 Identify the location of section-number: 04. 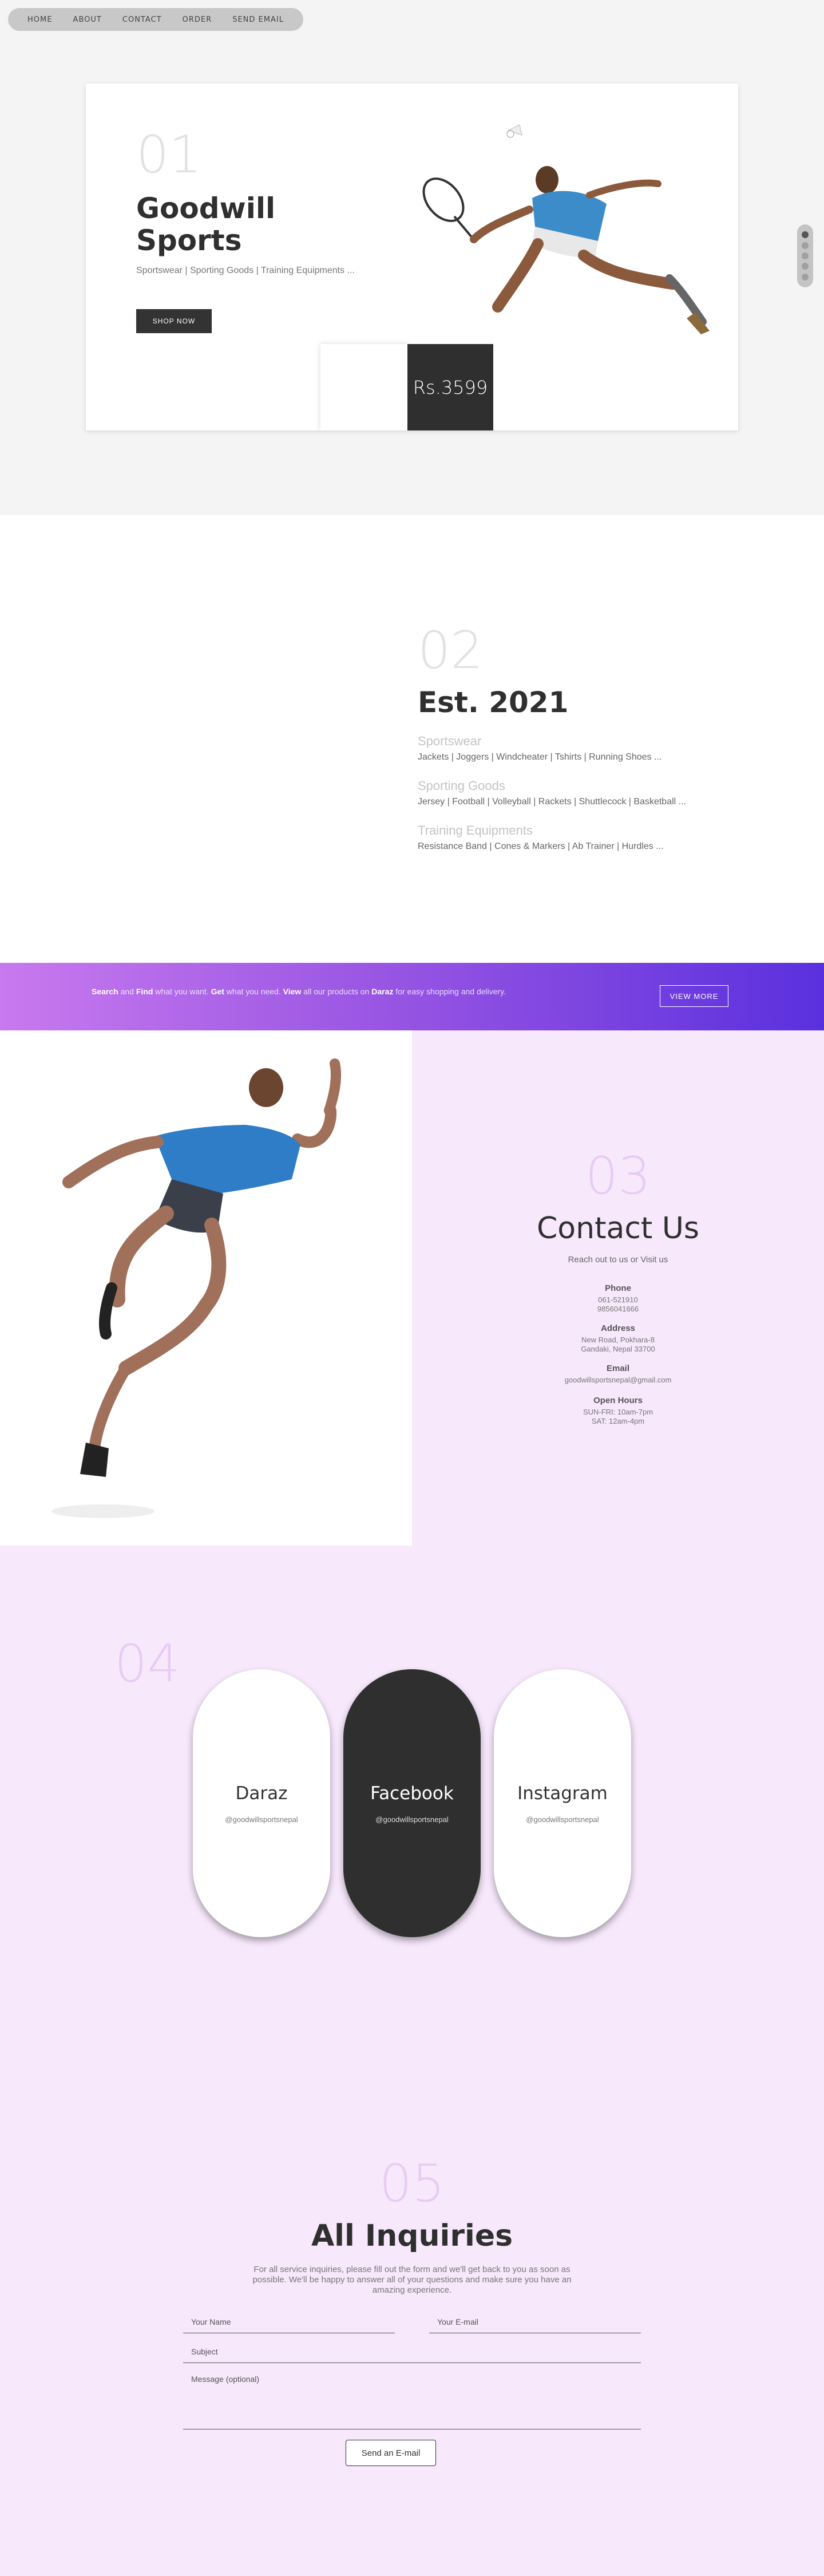
(147, 1664).